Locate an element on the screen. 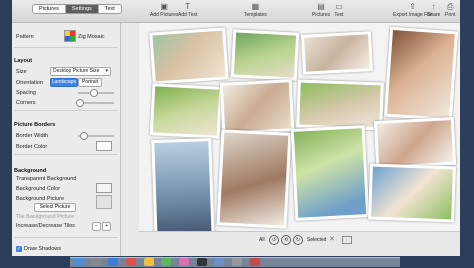  size-value: Desktop Picture Size is located at coordinates (76, 71).